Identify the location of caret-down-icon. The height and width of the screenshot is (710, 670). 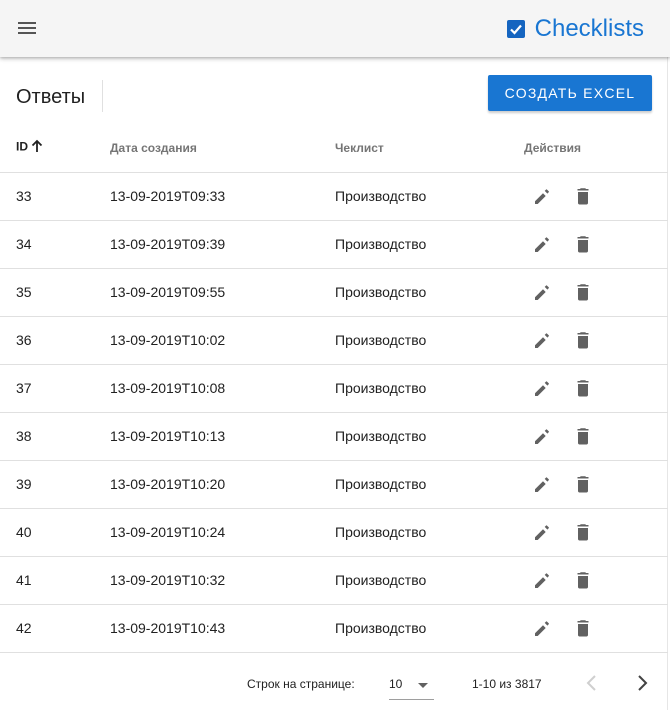
(423, 685).